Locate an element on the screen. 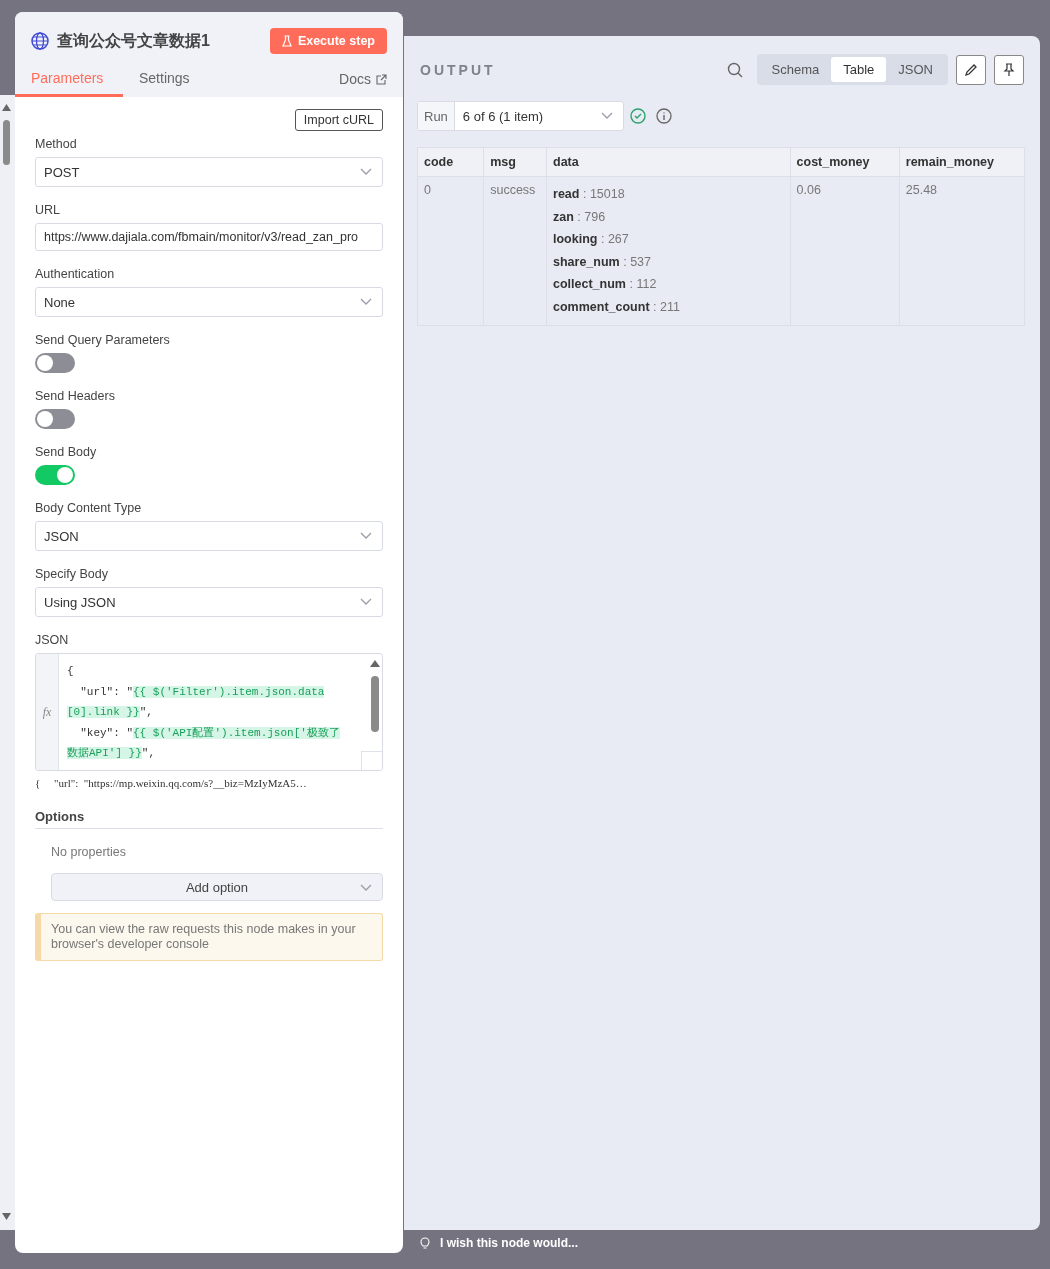 The image size is (1050, 1269). edit-button is located at coordinates (971, 69).